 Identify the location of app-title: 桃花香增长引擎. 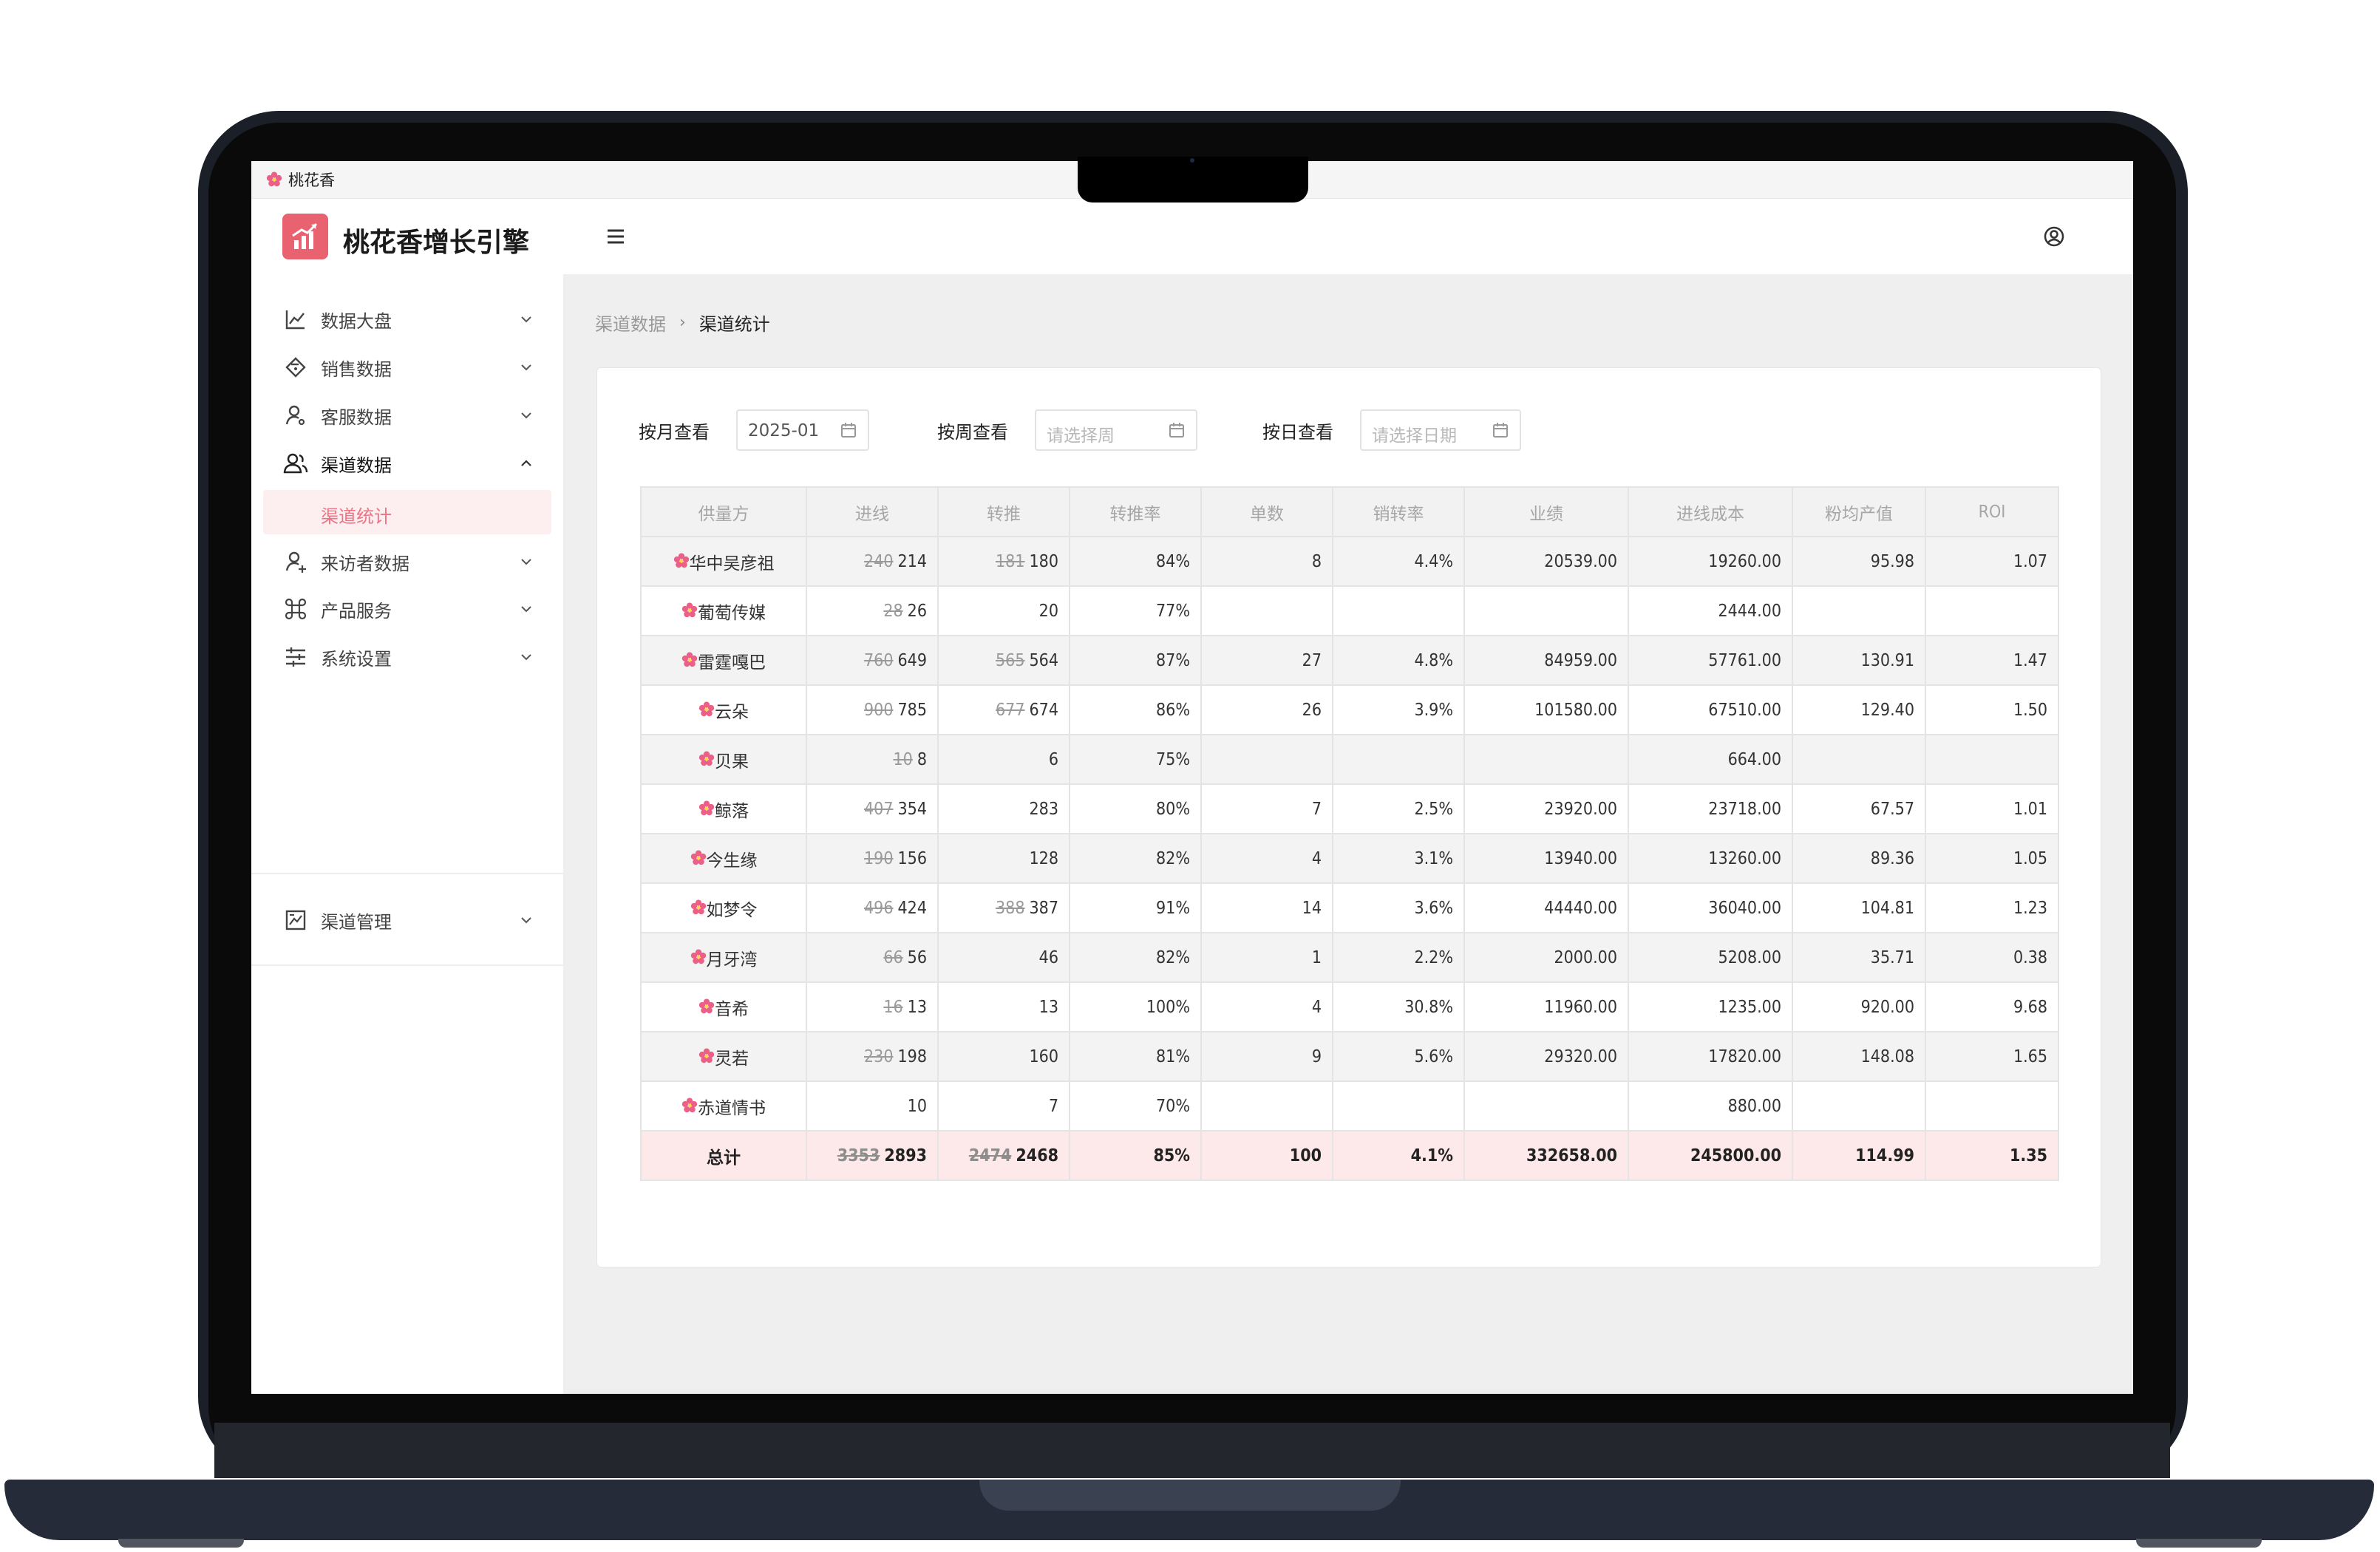
(436, 243).